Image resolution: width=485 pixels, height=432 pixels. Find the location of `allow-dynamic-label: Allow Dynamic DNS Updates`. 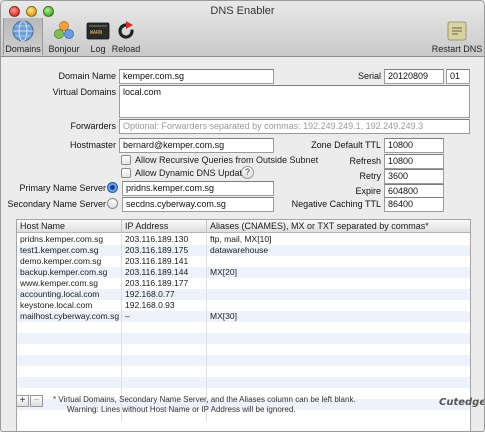

allow-dynamic-label: Allow Dynamic DNS Updates is located at coordinates (193, 173).